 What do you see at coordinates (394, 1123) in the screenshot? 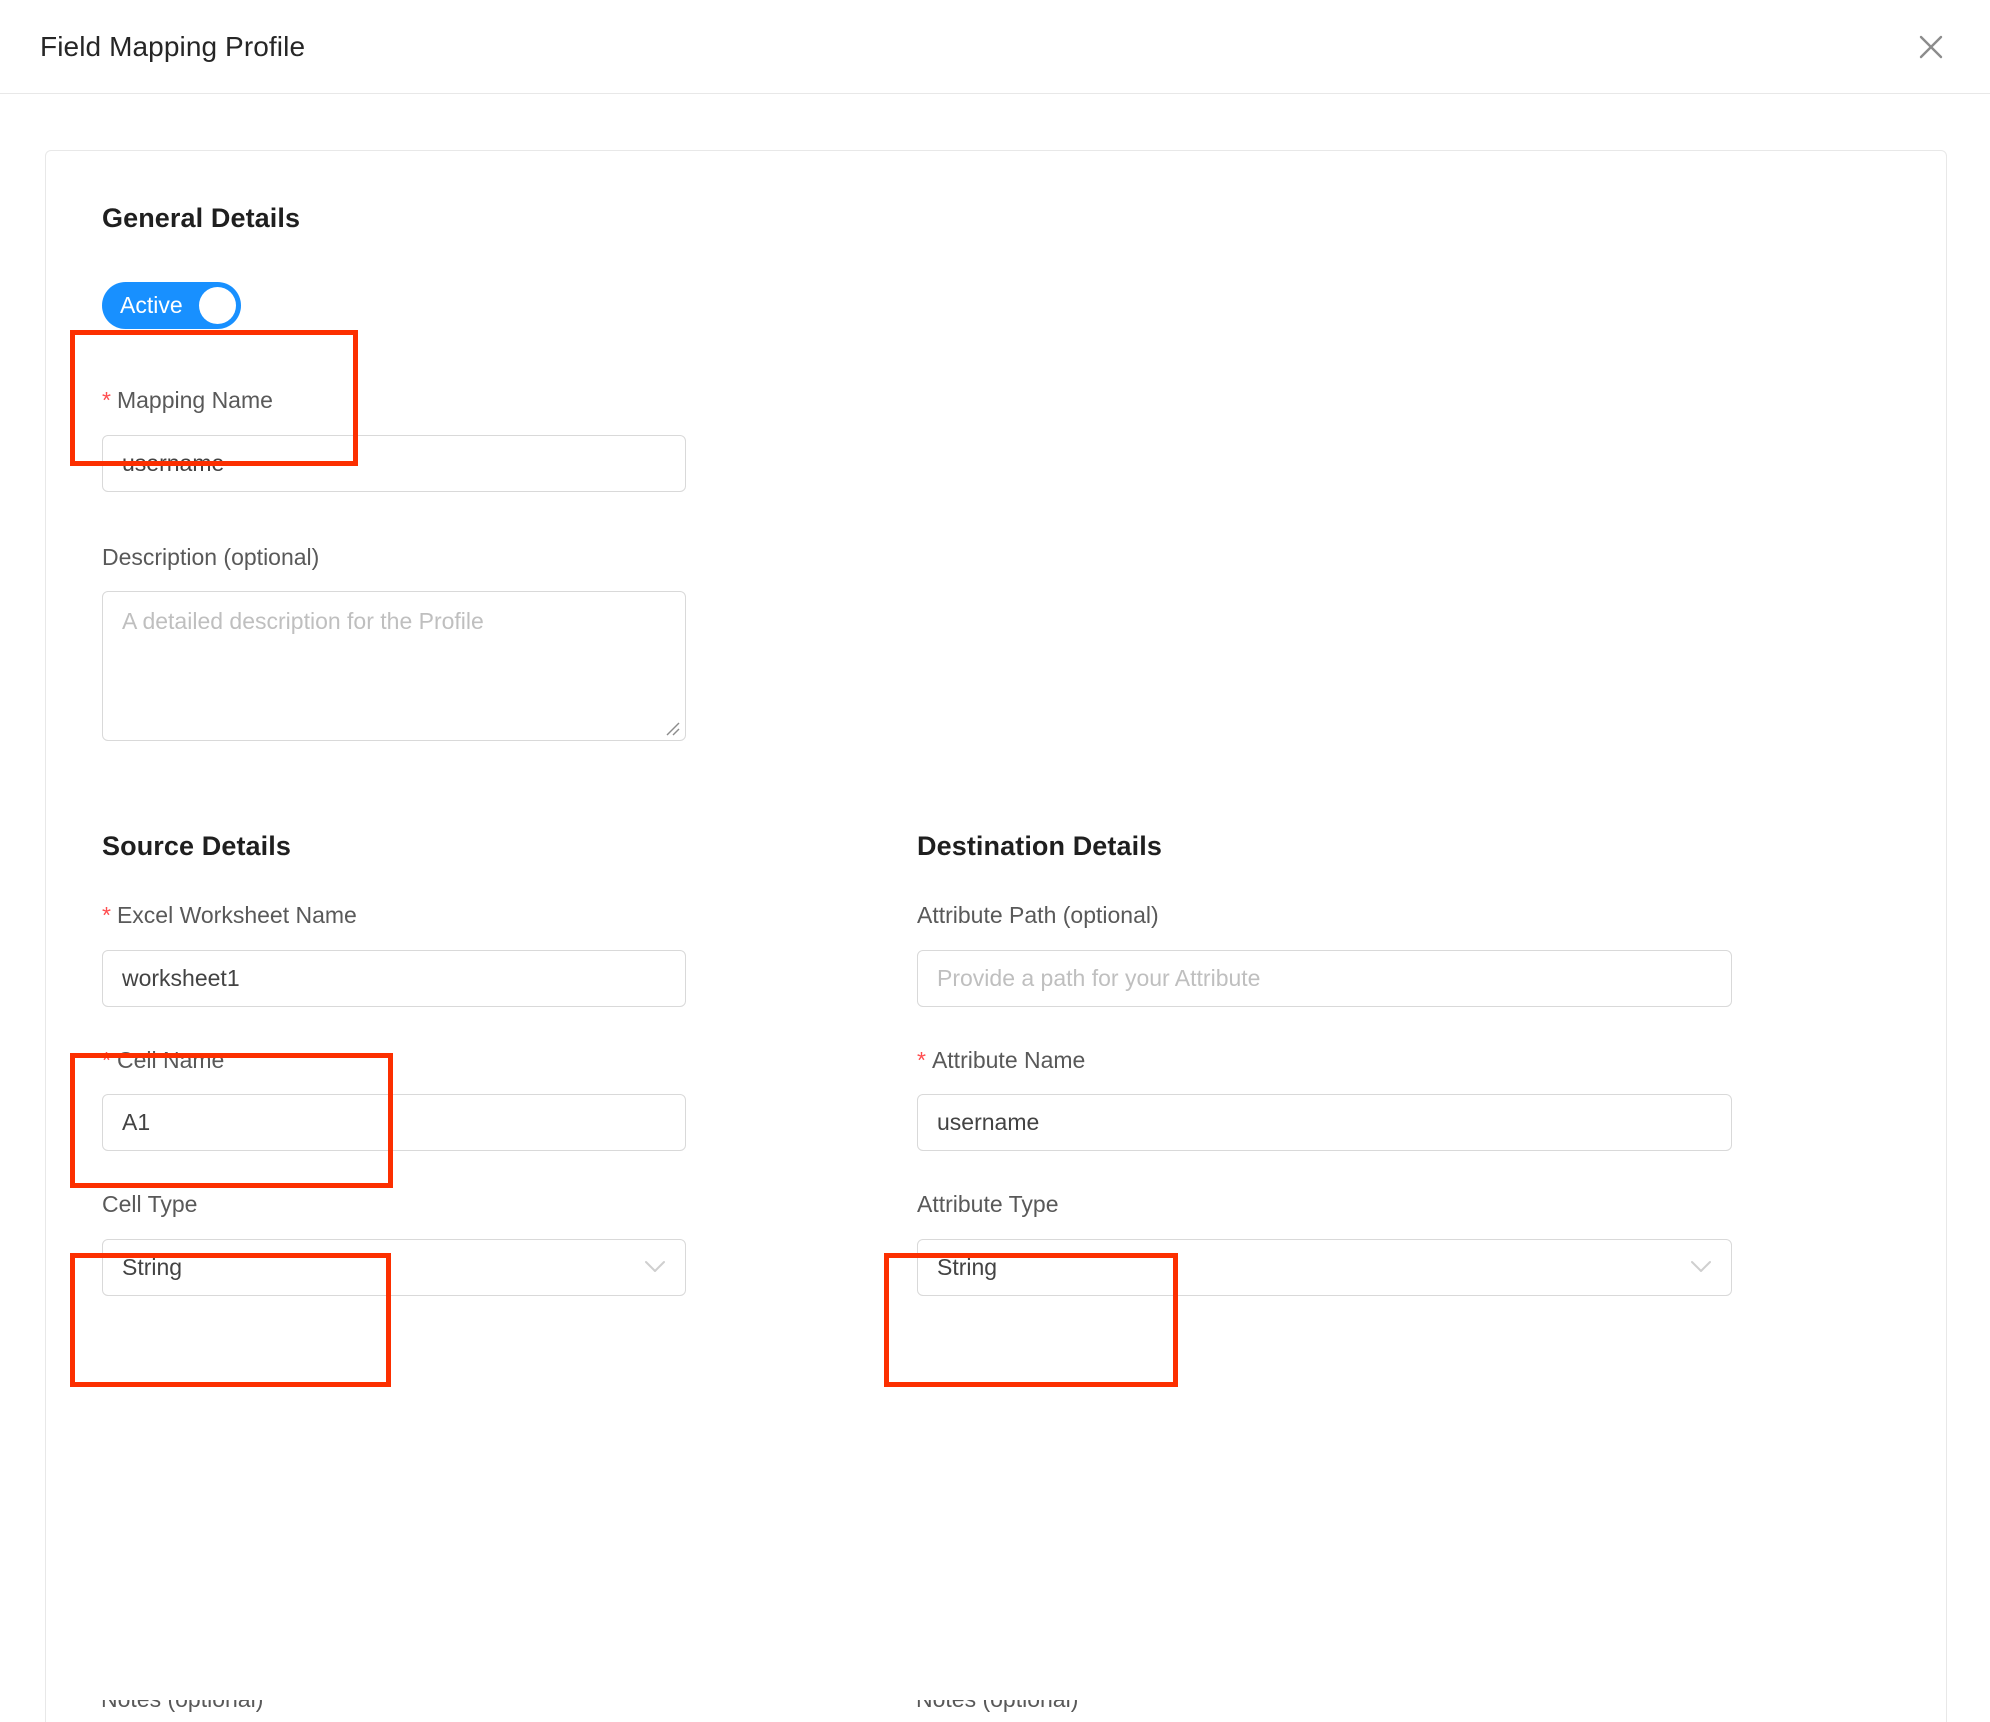
I see `cell-name-input: A1` at bounding box center [394, 1123].